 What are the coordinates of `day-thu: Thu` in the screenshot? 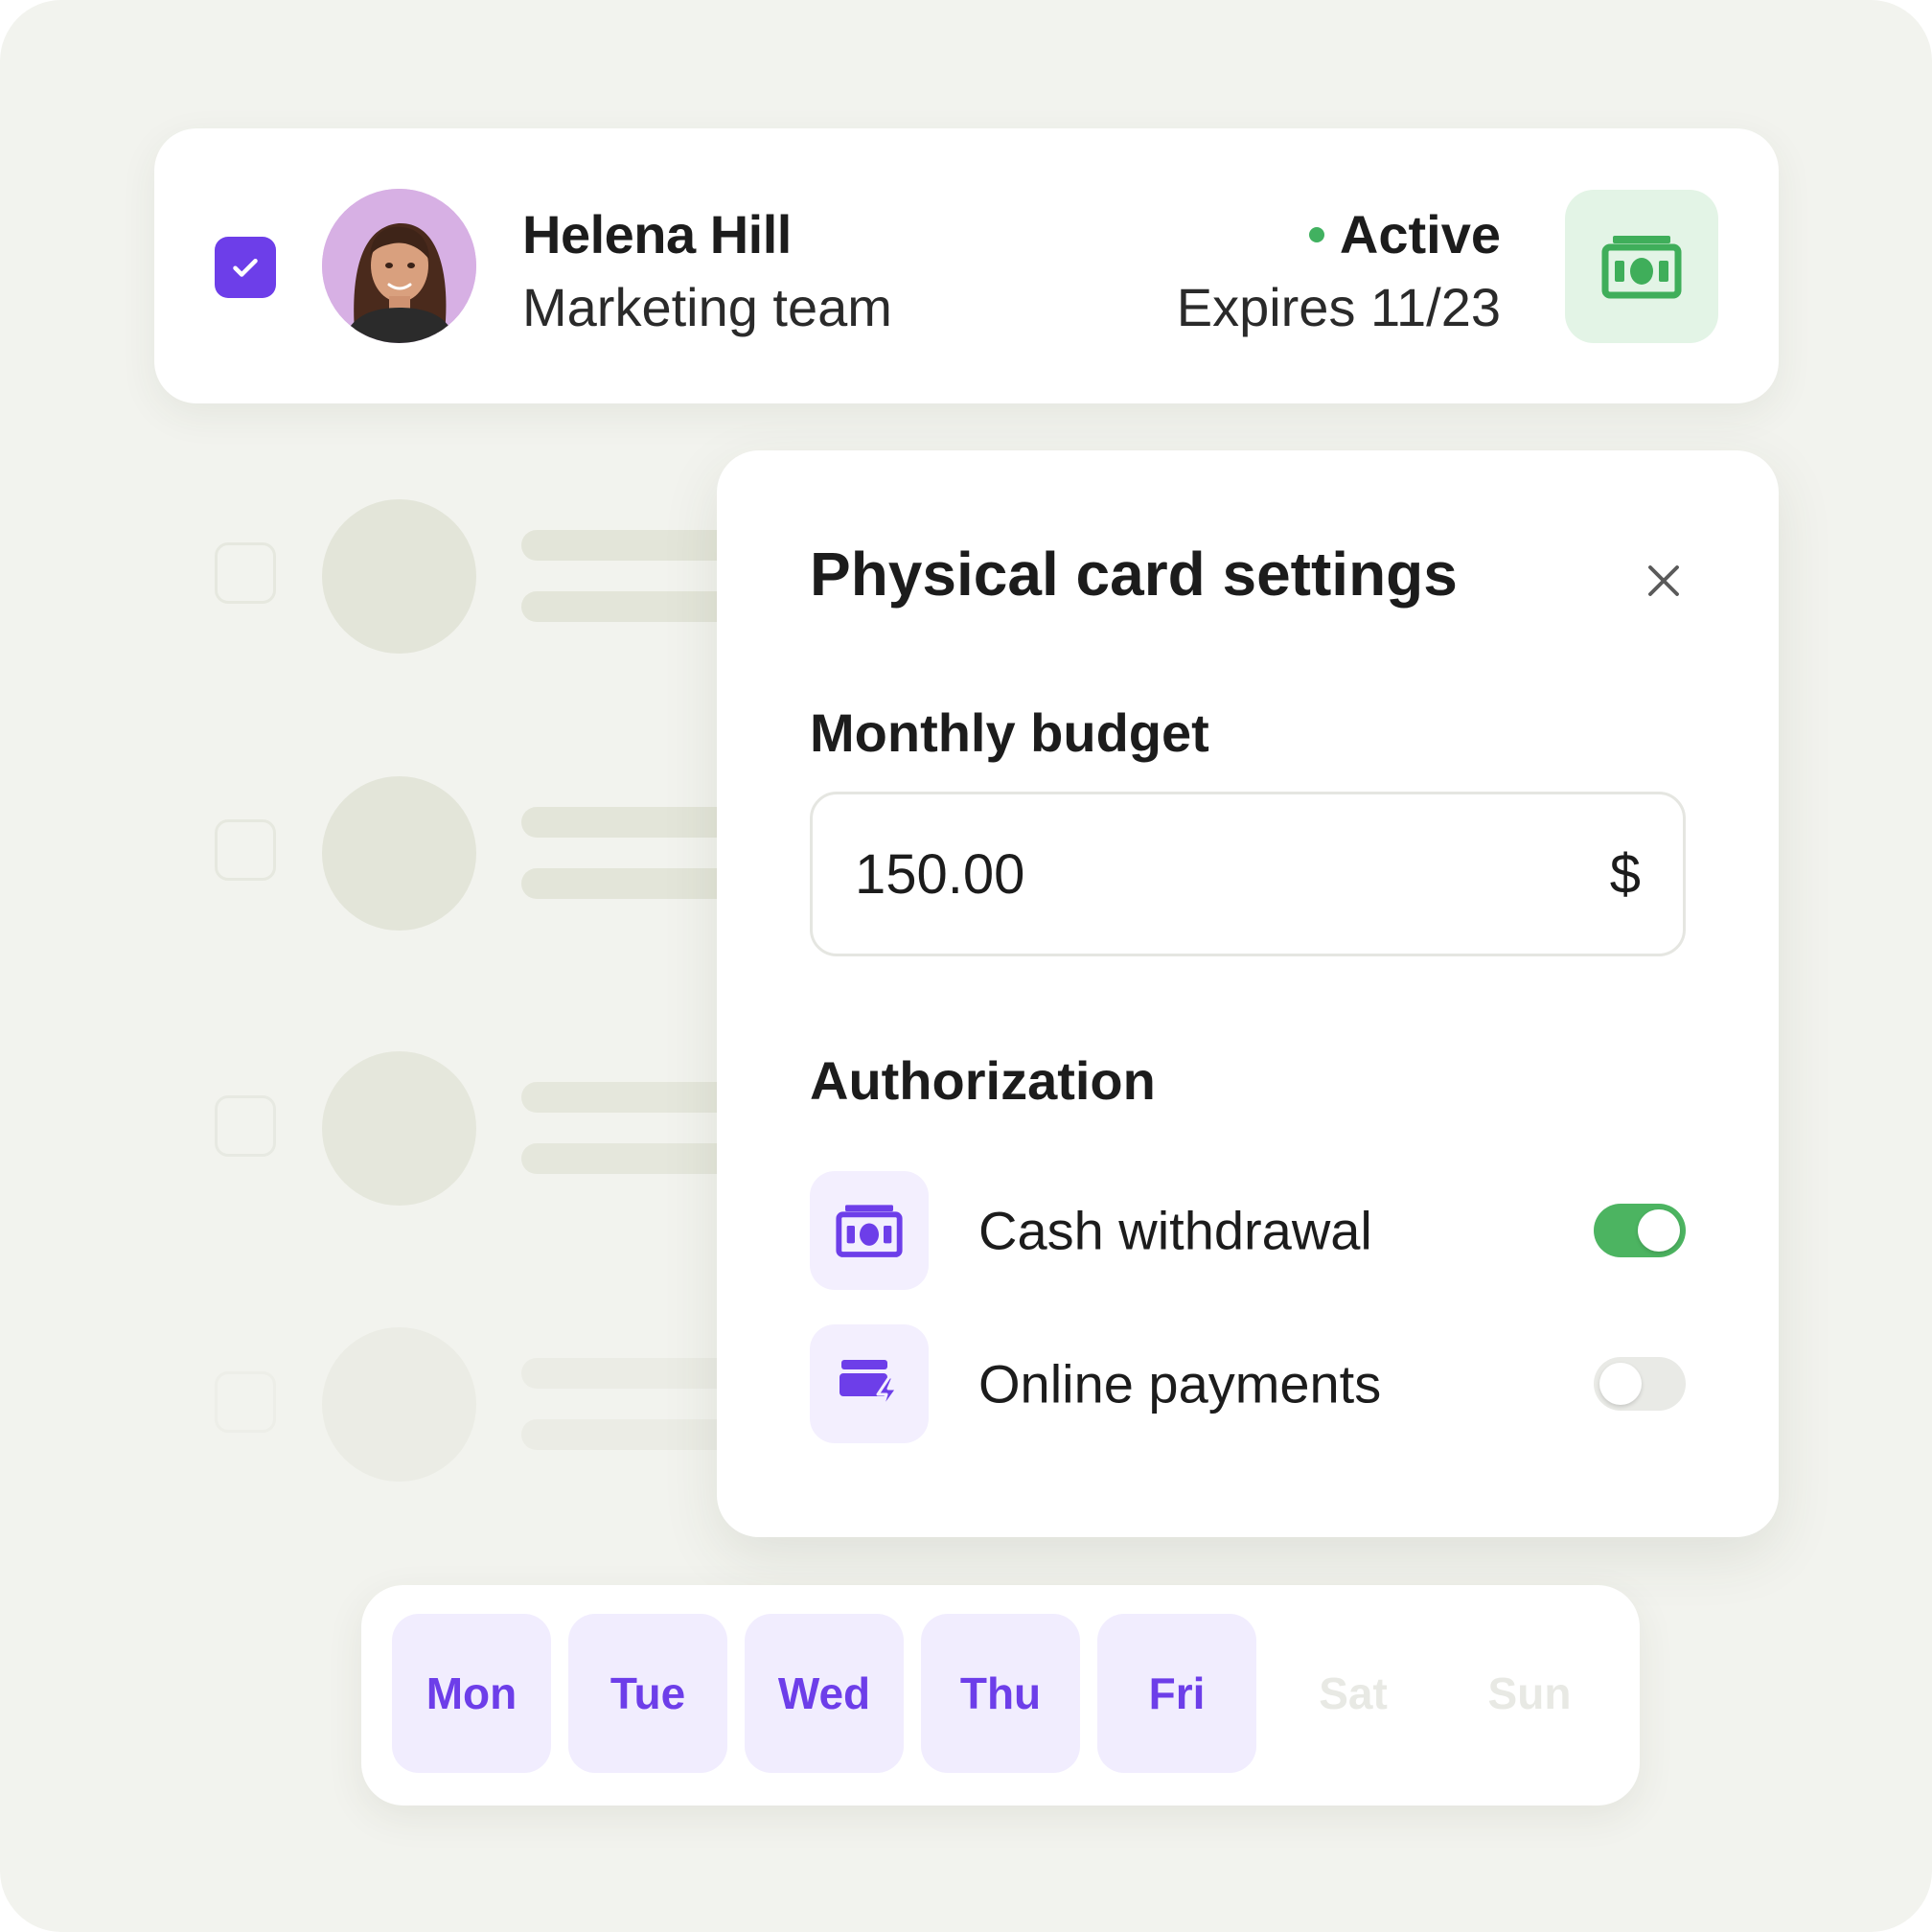 It's located at (1000, 1693).